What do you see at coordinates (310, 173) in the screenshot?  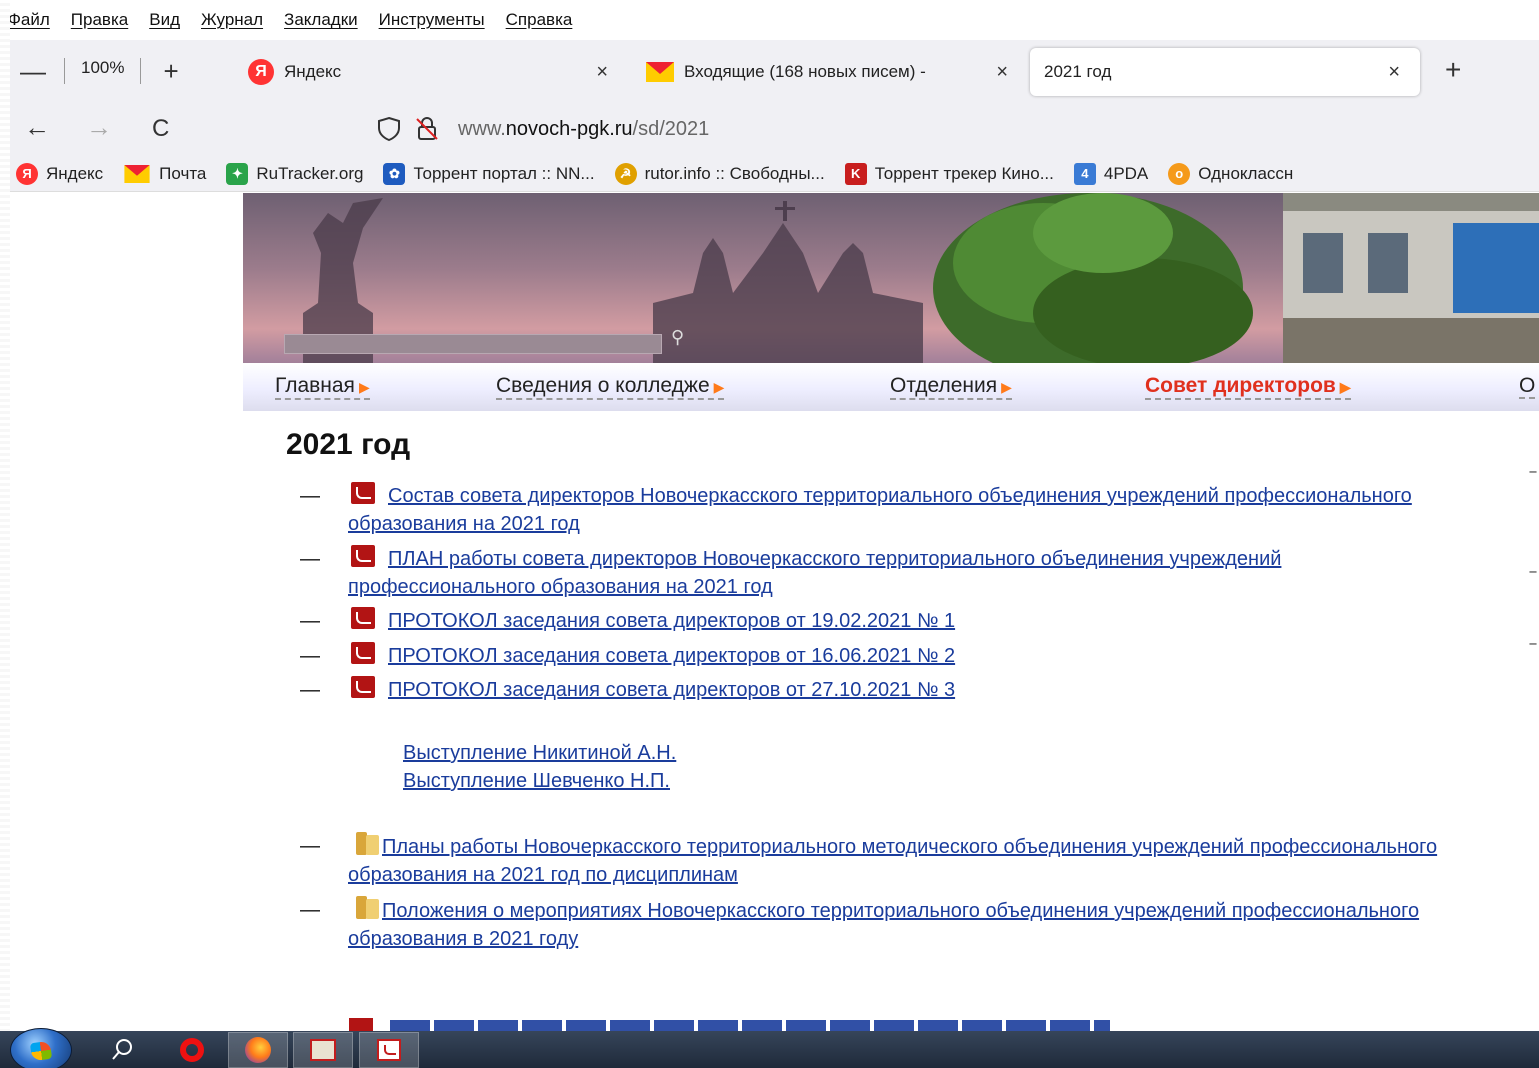 I see `bookmark-label: RuTracker.org` at bounding box center [310, 173].